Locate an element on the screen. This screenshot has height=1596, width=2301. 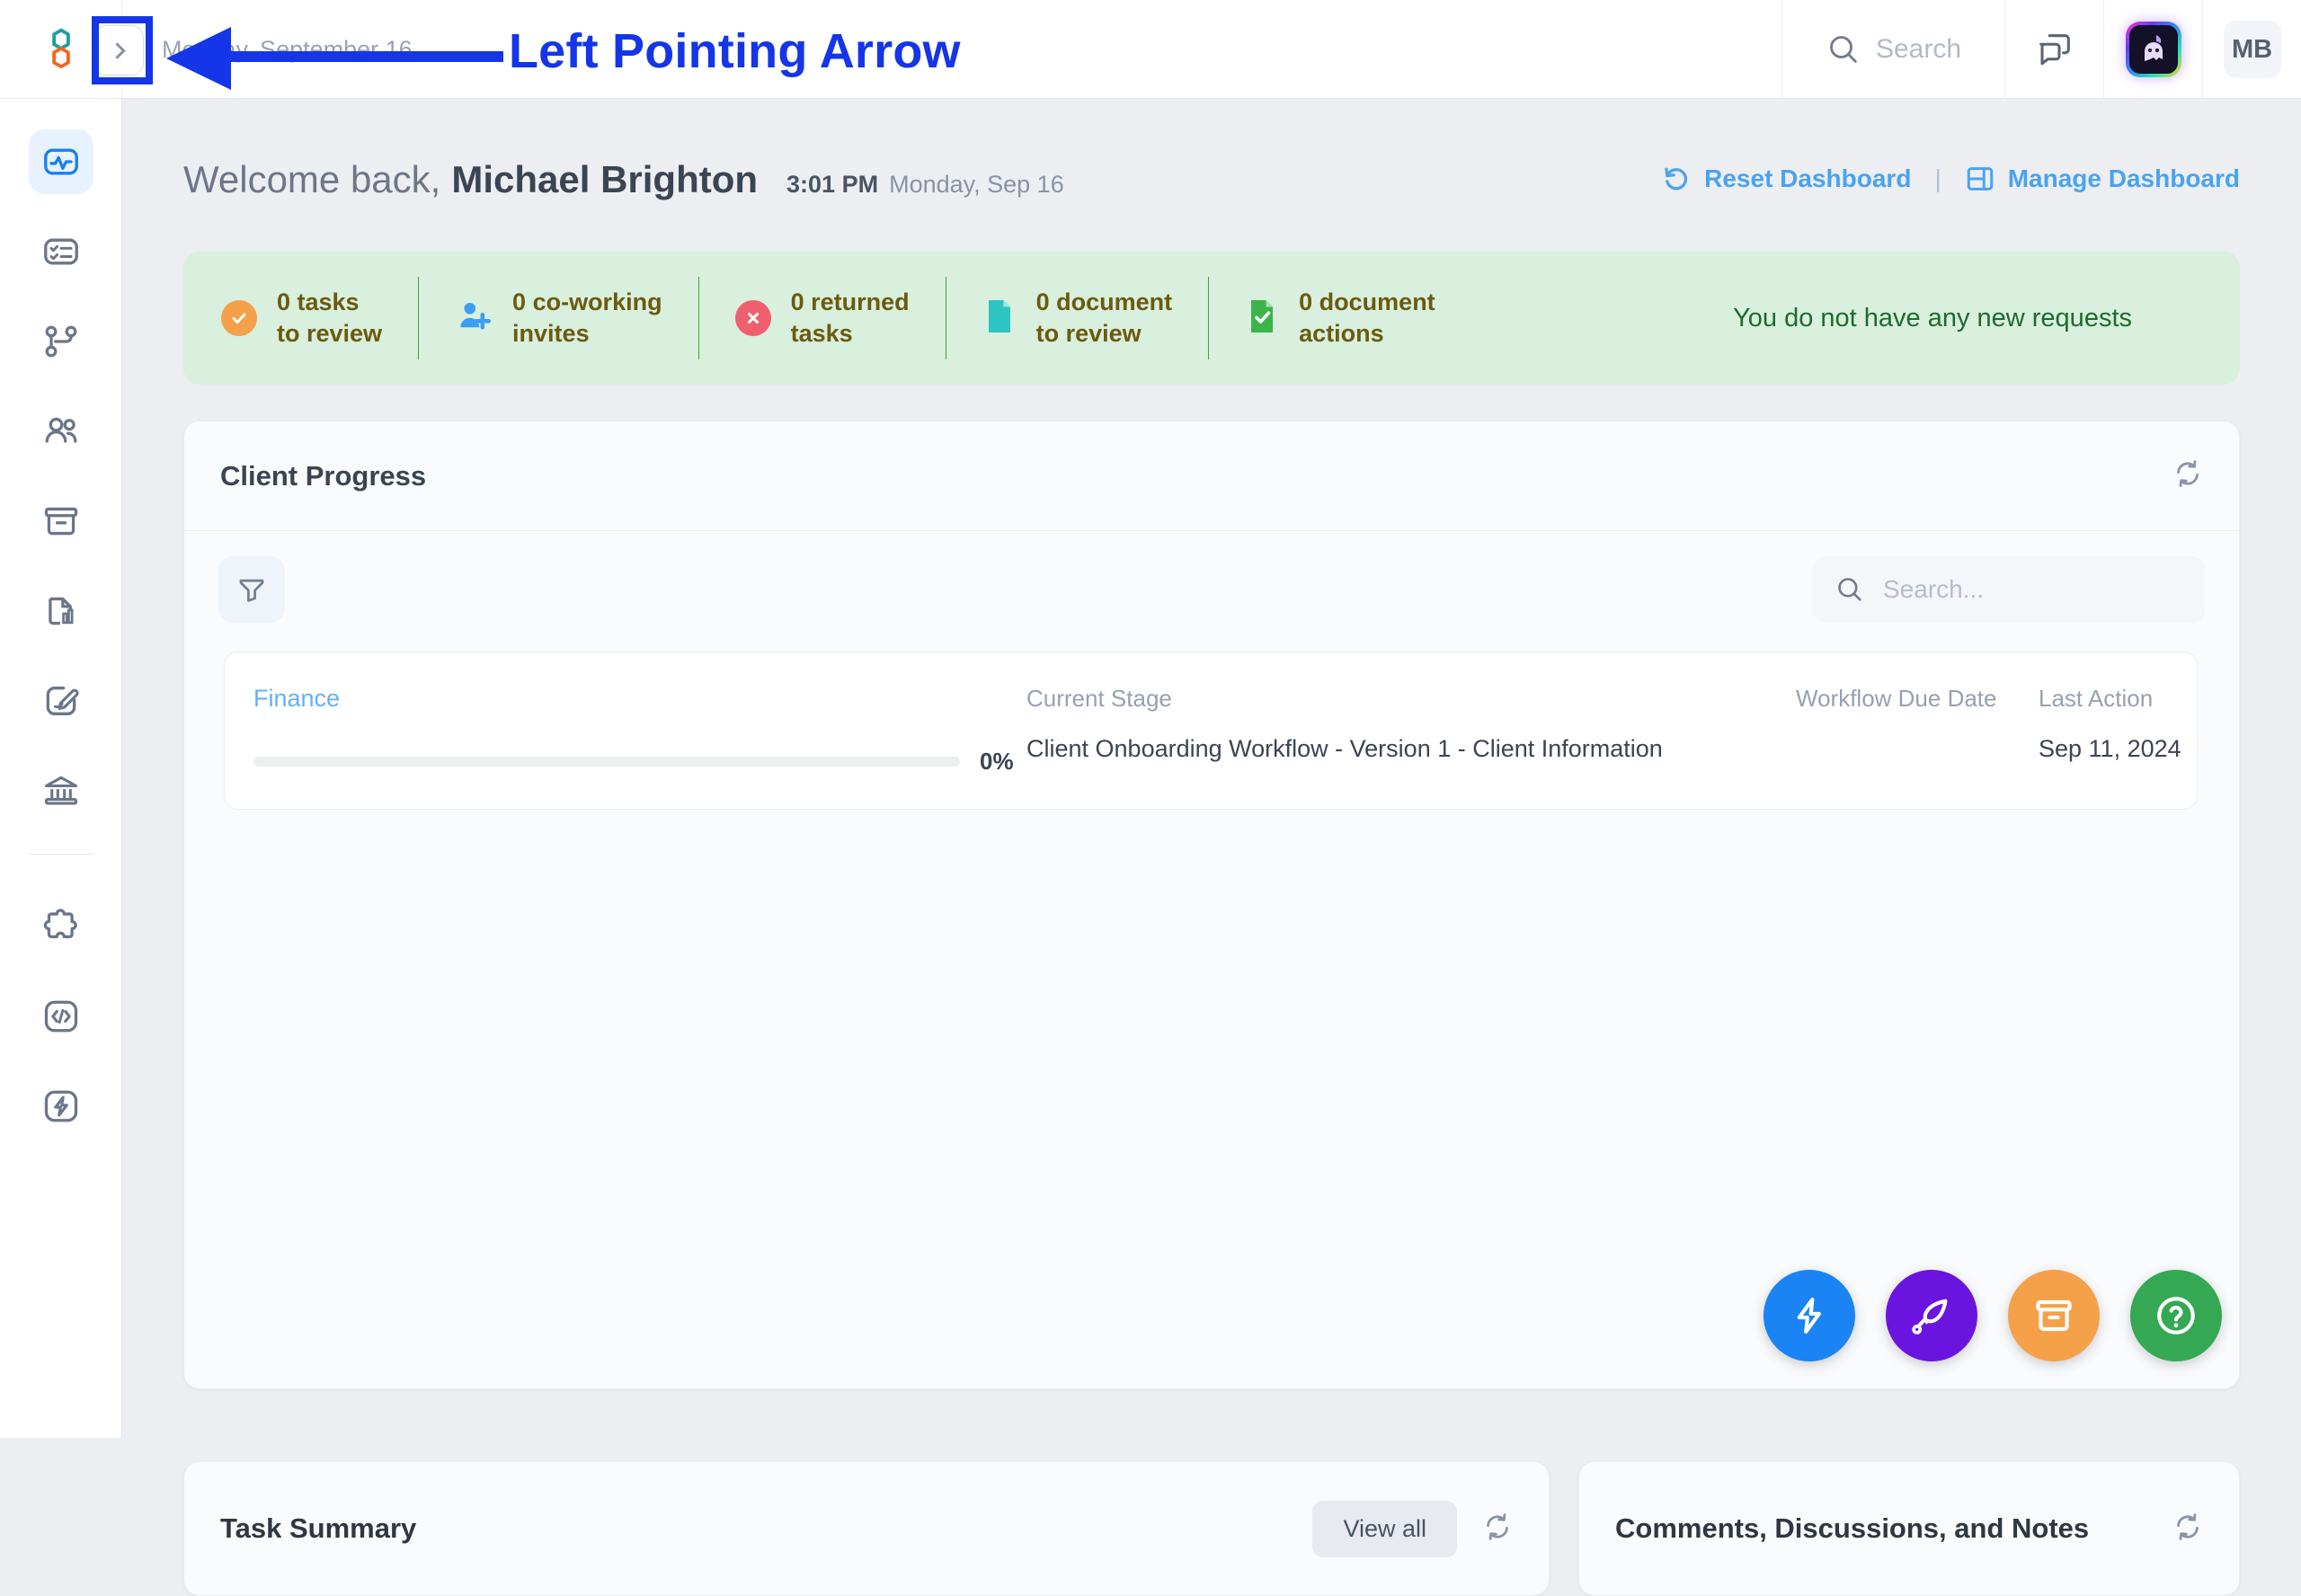
notif-coworking-invites: 0 co-working invites is located at coordinates (559, 318).